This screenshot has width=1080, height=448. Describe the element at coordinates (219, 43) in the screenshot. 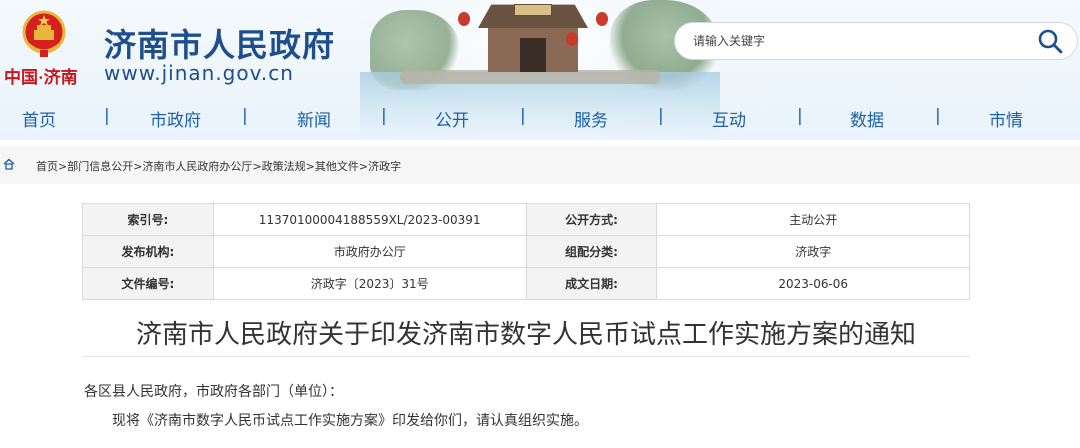

I see `site-name: 济南市人民政府` at that location.